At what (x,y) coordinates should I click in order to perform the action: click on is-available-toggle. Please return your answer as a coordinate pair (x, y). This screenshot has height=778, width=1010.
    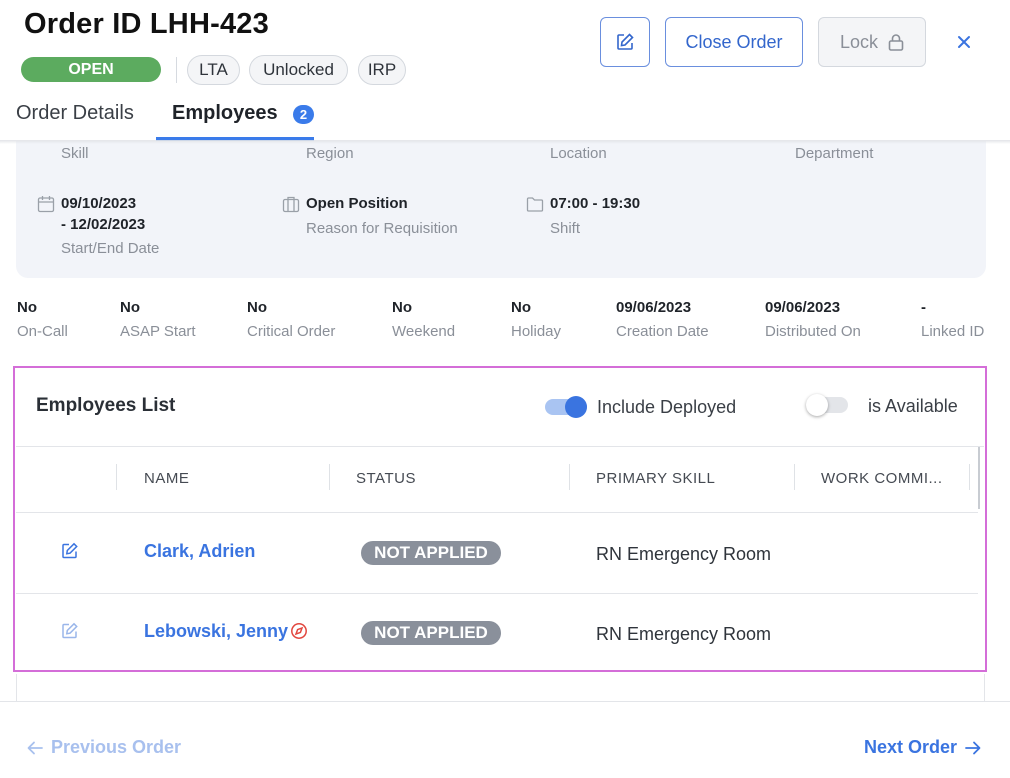
    Looking at the image, I should click on (827, 405).